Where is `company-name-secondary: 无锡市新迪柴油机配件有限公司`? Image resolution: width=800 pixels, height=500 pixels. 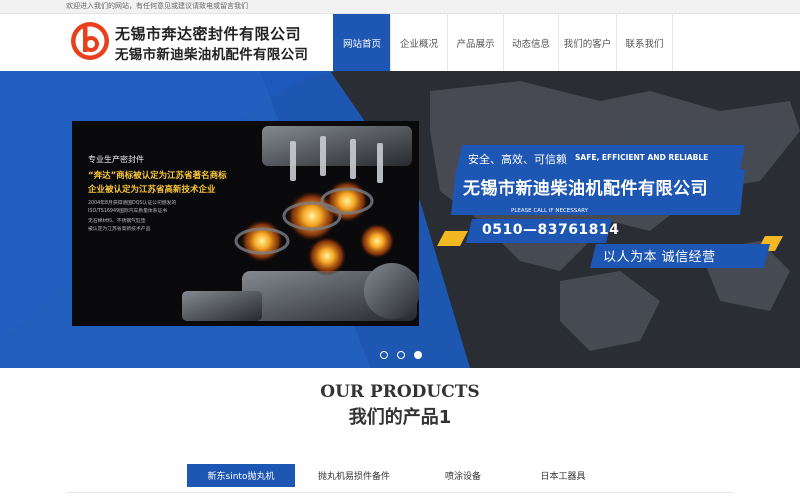 company-name-secondary: 无锡市新迪柴油机配件有限公司 is located at coordinates (212, 55).